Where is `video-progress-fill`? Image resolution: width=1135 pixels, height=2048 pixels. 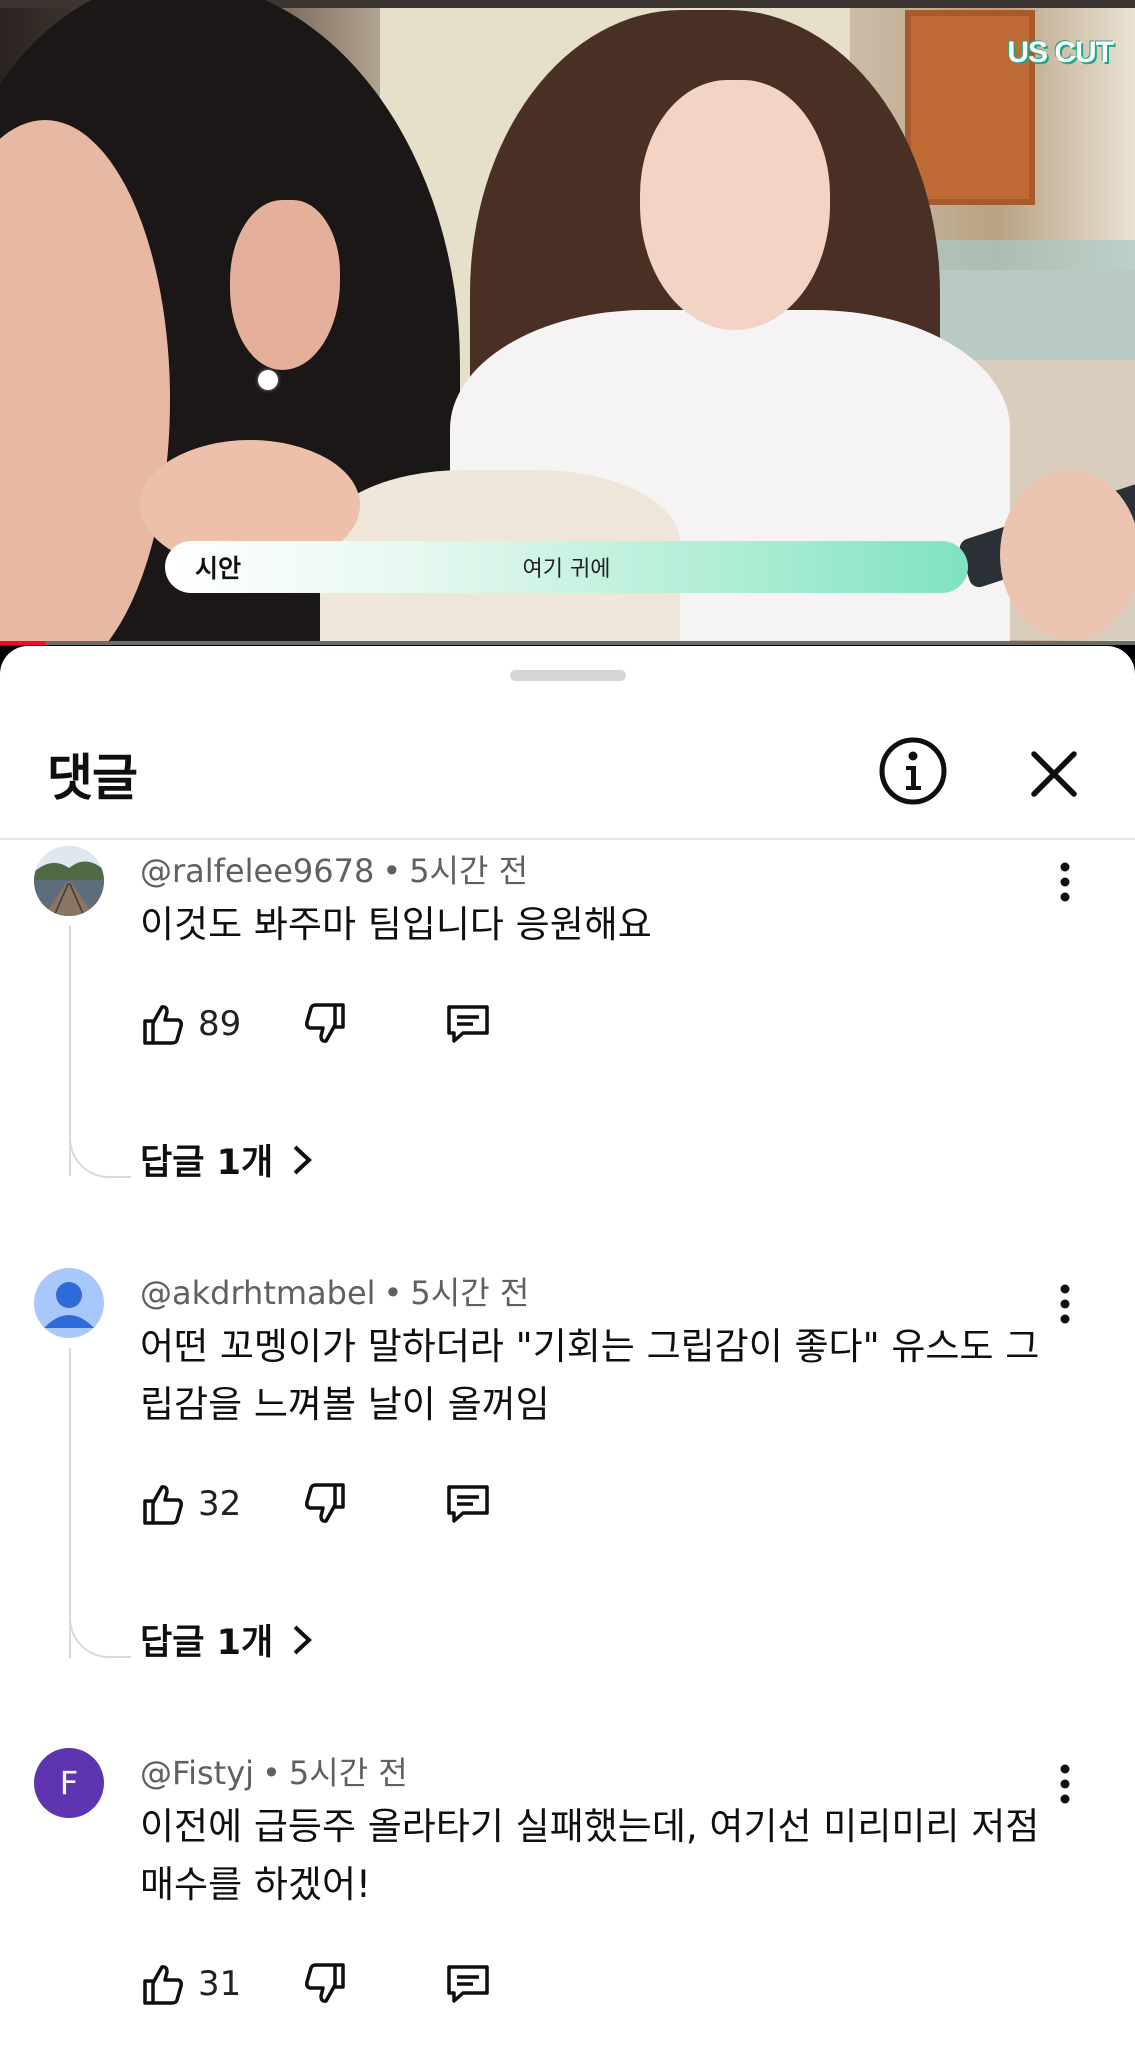 video-progress-fill is located at coordinates (23, 643).